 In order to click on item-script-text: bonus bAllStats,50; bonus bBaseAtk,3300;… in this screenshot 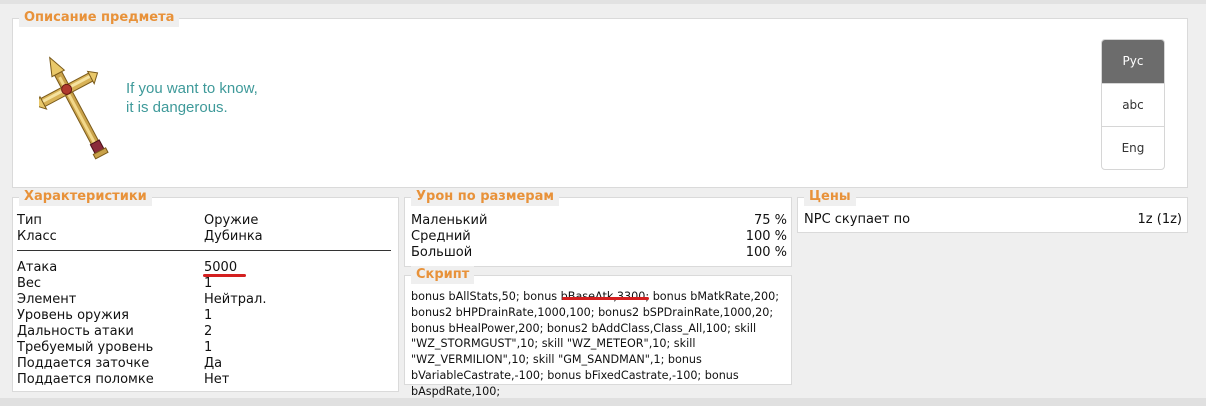, I will do `click(600, 344)`.